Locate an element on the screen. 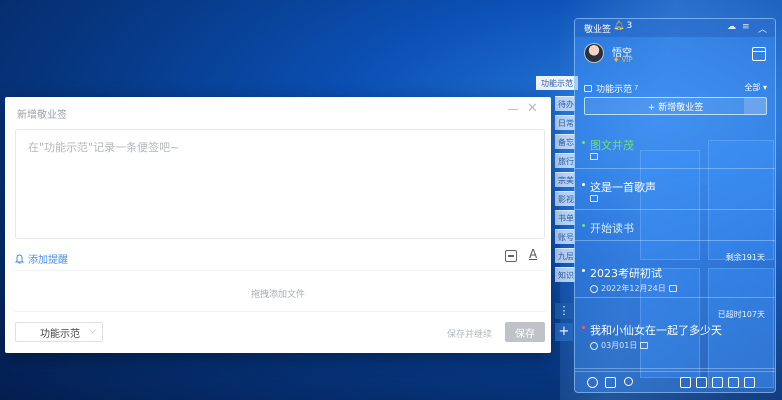 Image resolution: width=782 pixels, height=400 pixels. cloud-sync-icon: ☁ is located at coordinates (731, 27).